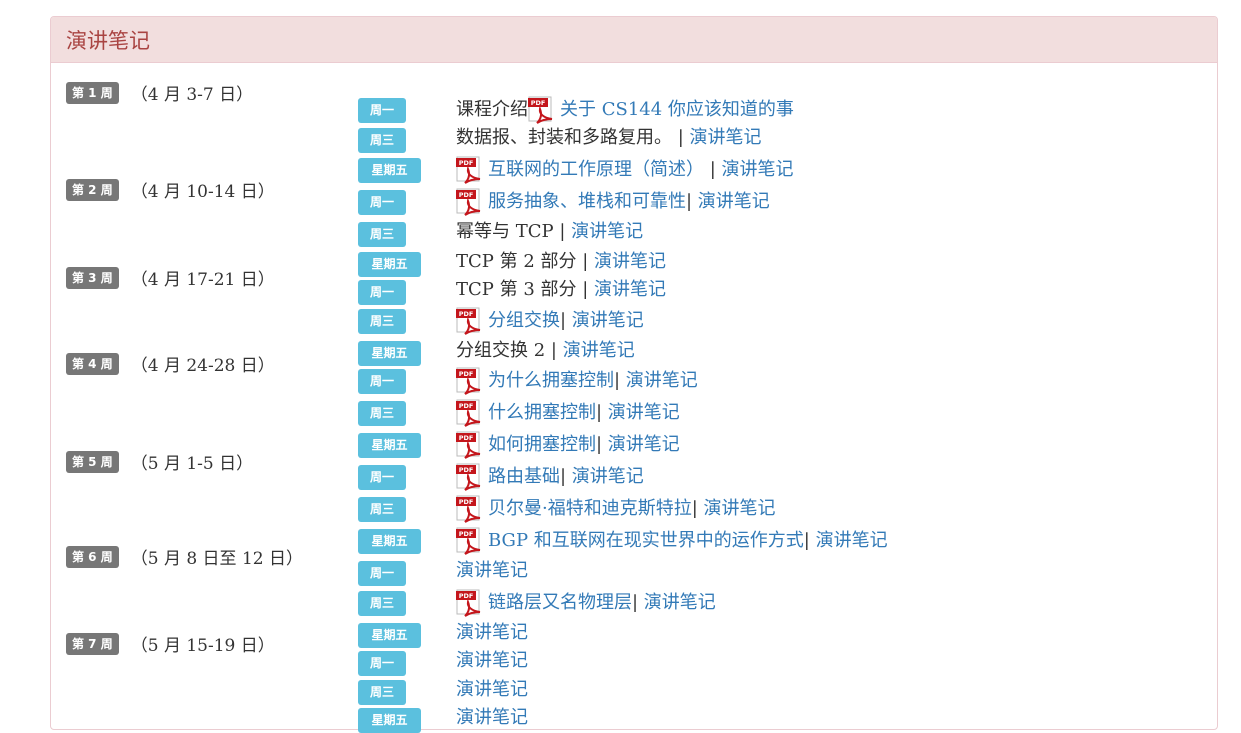 This screenshot has height=733, width=1241. I want to click on lecture-slides-link: 链路层又名物理层, so click(560, 603).